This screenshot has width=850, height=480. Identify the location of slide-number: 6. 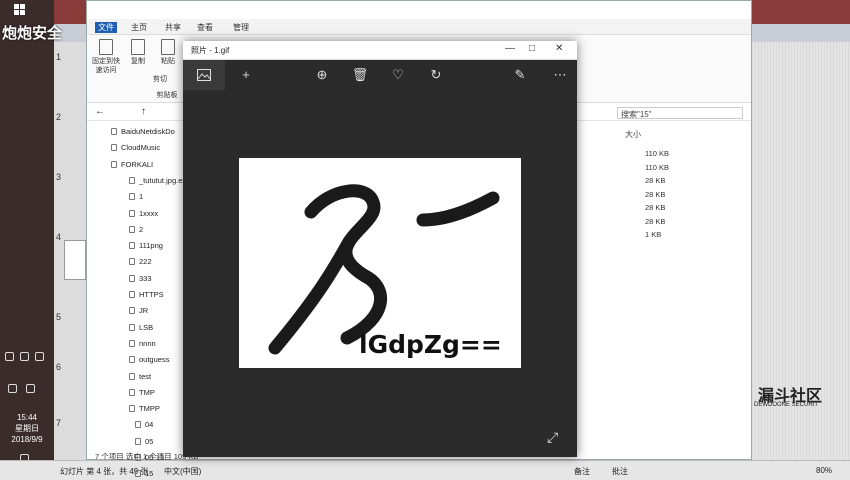
(59, 367).